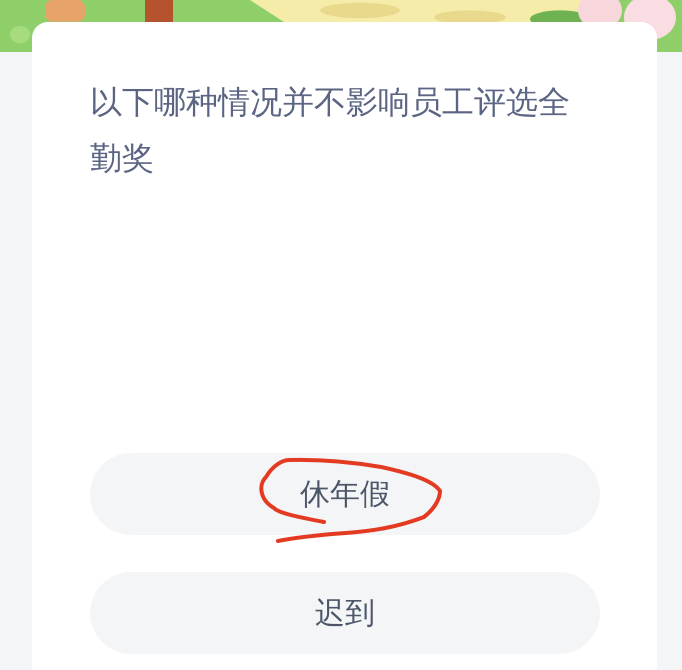 The image size is (682, 670). Describe the element at coordinates (345, 613) in the screenshot. I see `answer-option: 迟到` at that location.